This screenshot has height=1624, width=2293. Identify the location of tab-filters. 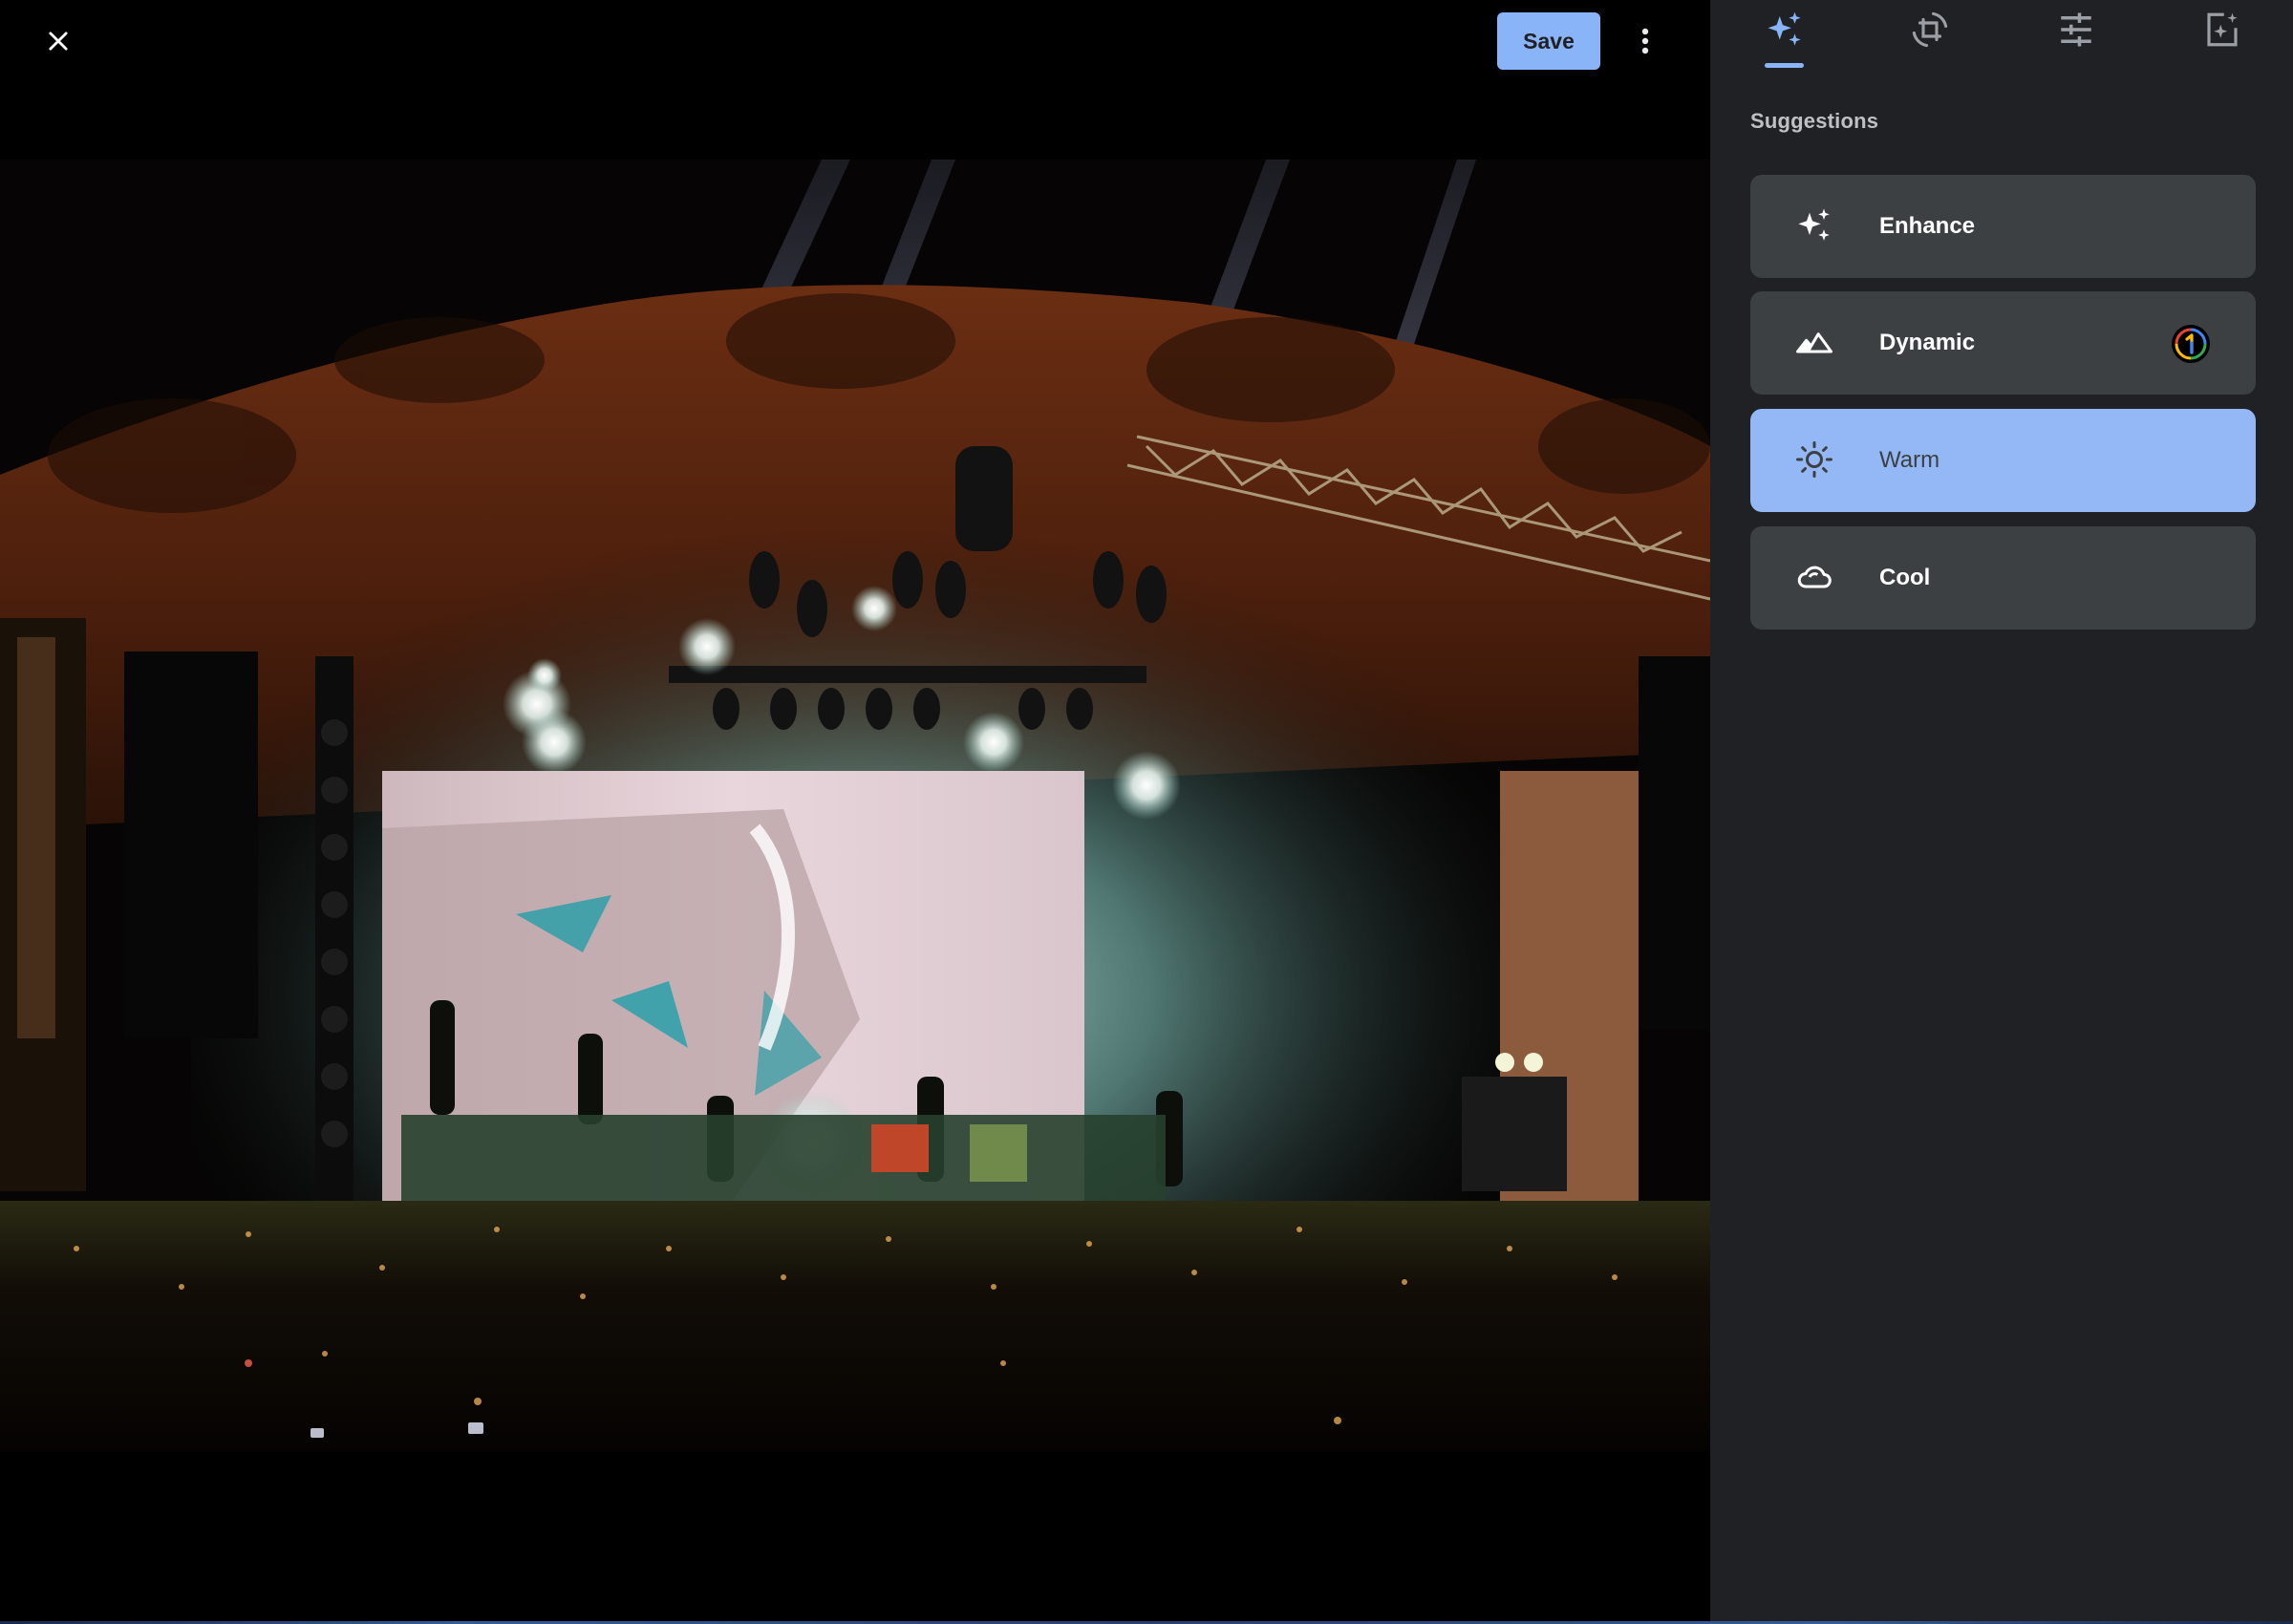
(2222, 34).